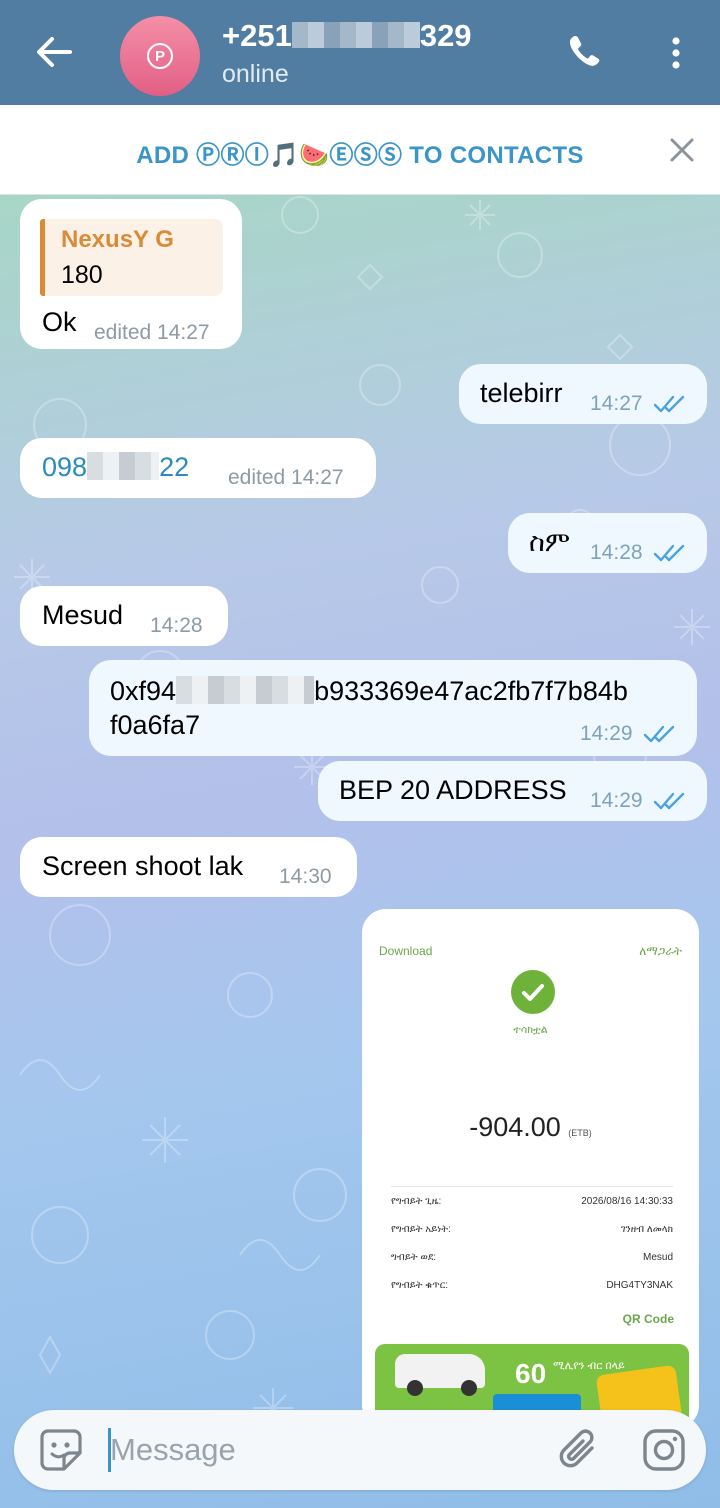 This screenshot has height=1508, width=720. I want to click on add-to-contacts-button: ADD ⓅⓇⒾ🎵🍉ⒺⓈⓈ TO CONTACTS, so click(360, 152).